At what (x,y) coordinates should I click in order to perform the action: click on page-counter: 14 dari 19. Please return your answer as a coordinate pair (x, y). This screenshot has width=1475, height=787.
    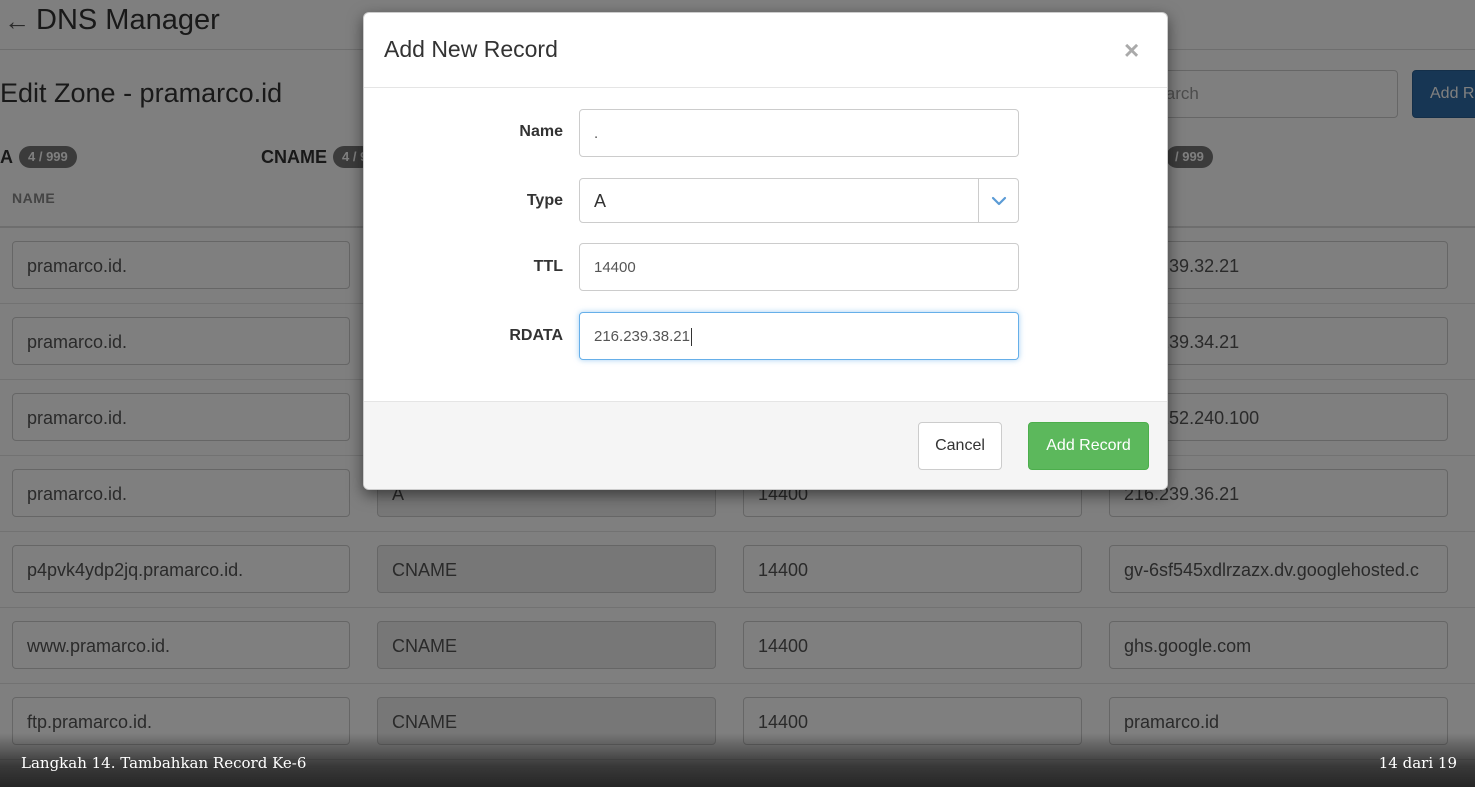
    Looking at the image, I should click on (1417, 763).